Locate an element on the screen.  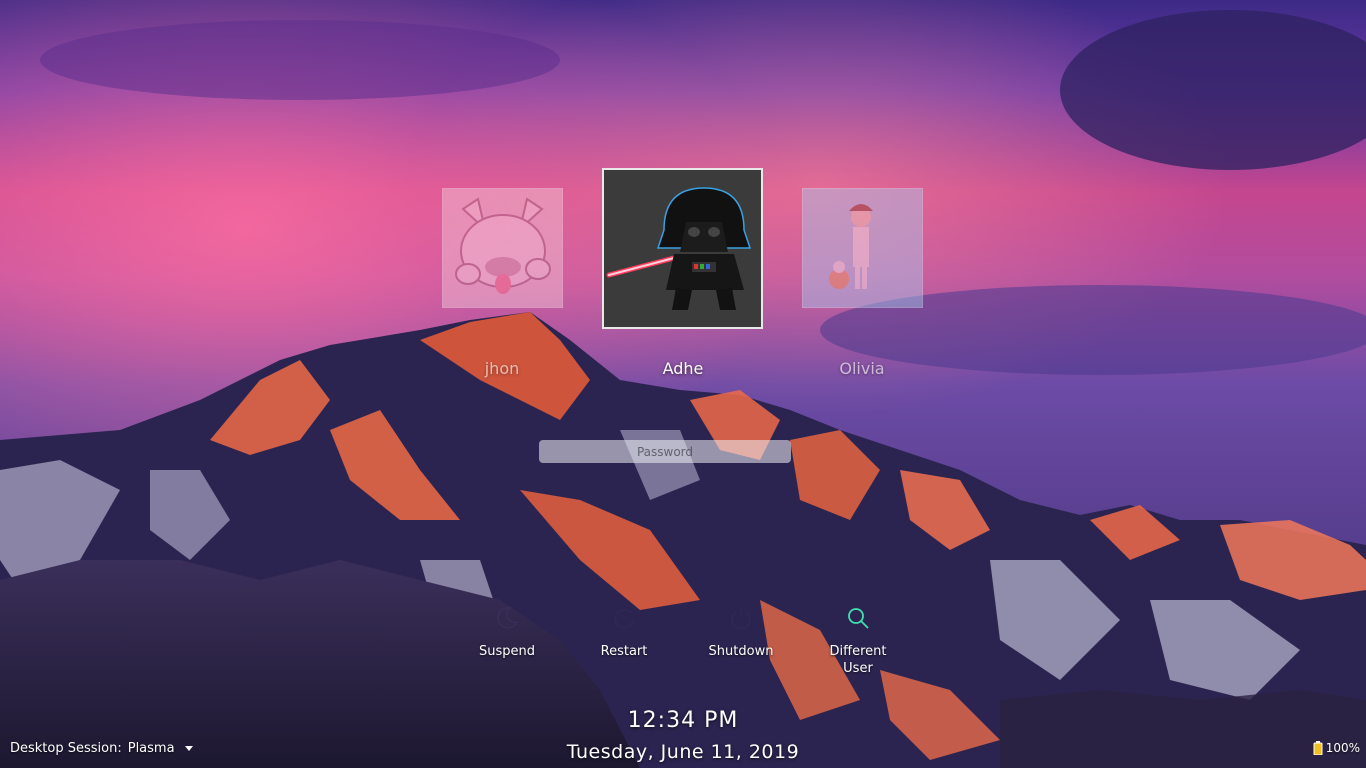
power-icon is located at coordinates (741, 619).